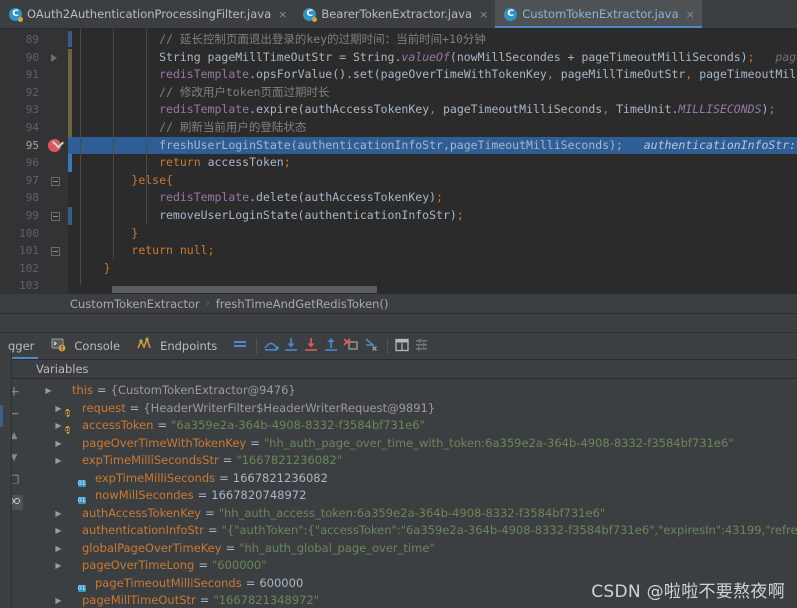 The width and height of the screenshot is (797, 608). Describe the element at coordinates (207, 303) in the screenshot. I see `chevron-right-icon: ›` at that location.